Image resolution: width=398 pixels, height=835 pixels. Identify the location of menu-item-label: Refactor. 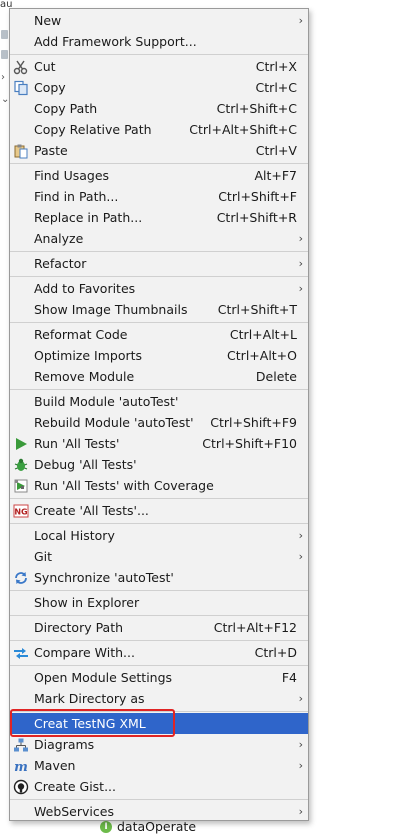
(60, 263).